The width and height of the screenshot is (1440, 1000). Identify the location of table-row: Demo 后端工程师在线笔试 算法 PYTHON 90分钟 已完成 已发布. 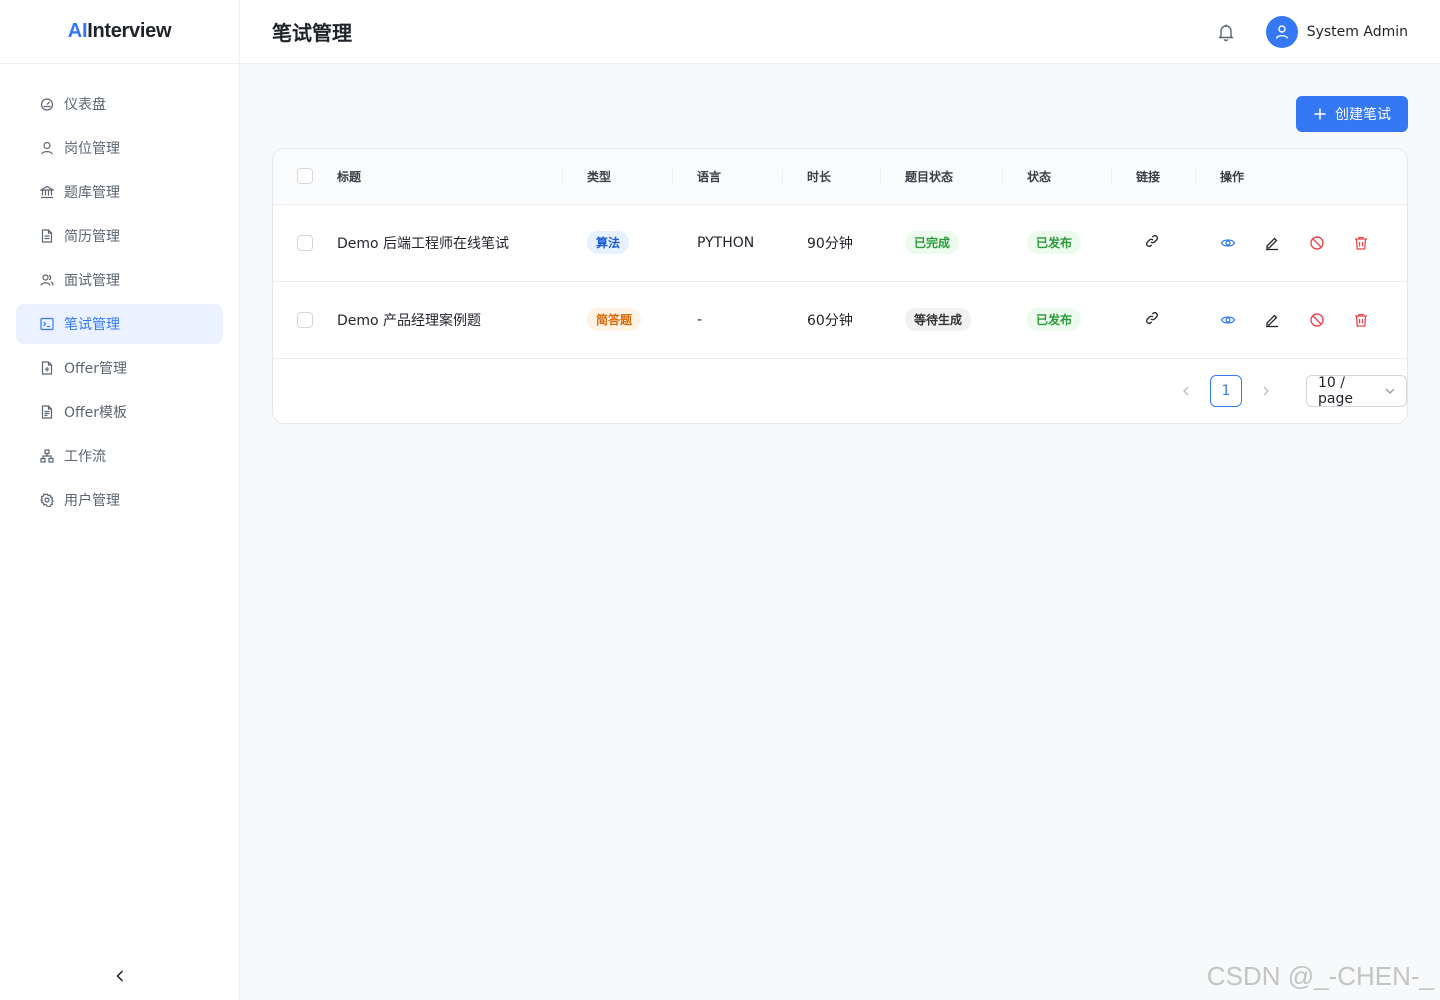
(840, 243).